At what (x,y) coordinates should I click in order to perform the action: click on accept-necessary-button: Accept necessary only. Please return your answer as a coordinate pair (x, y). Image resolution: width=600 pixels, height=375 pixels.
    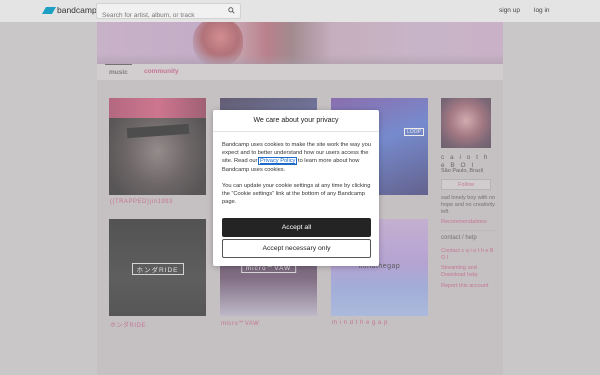
    Looking at the image, I should click on (296, 248).